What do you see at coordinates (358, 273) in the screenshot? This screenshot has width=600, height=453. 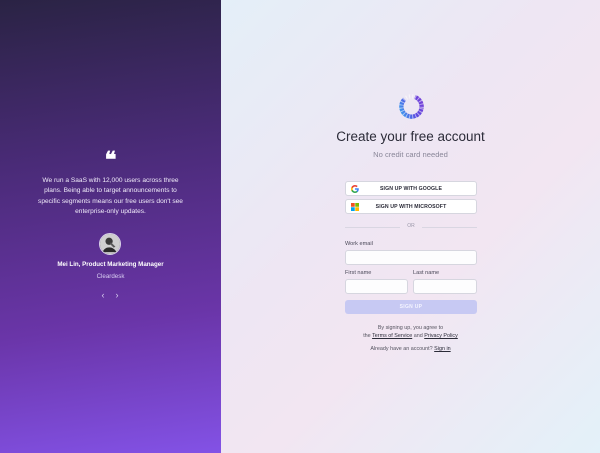 I see `first-name-label: First name` at bounding box center [358, 273].